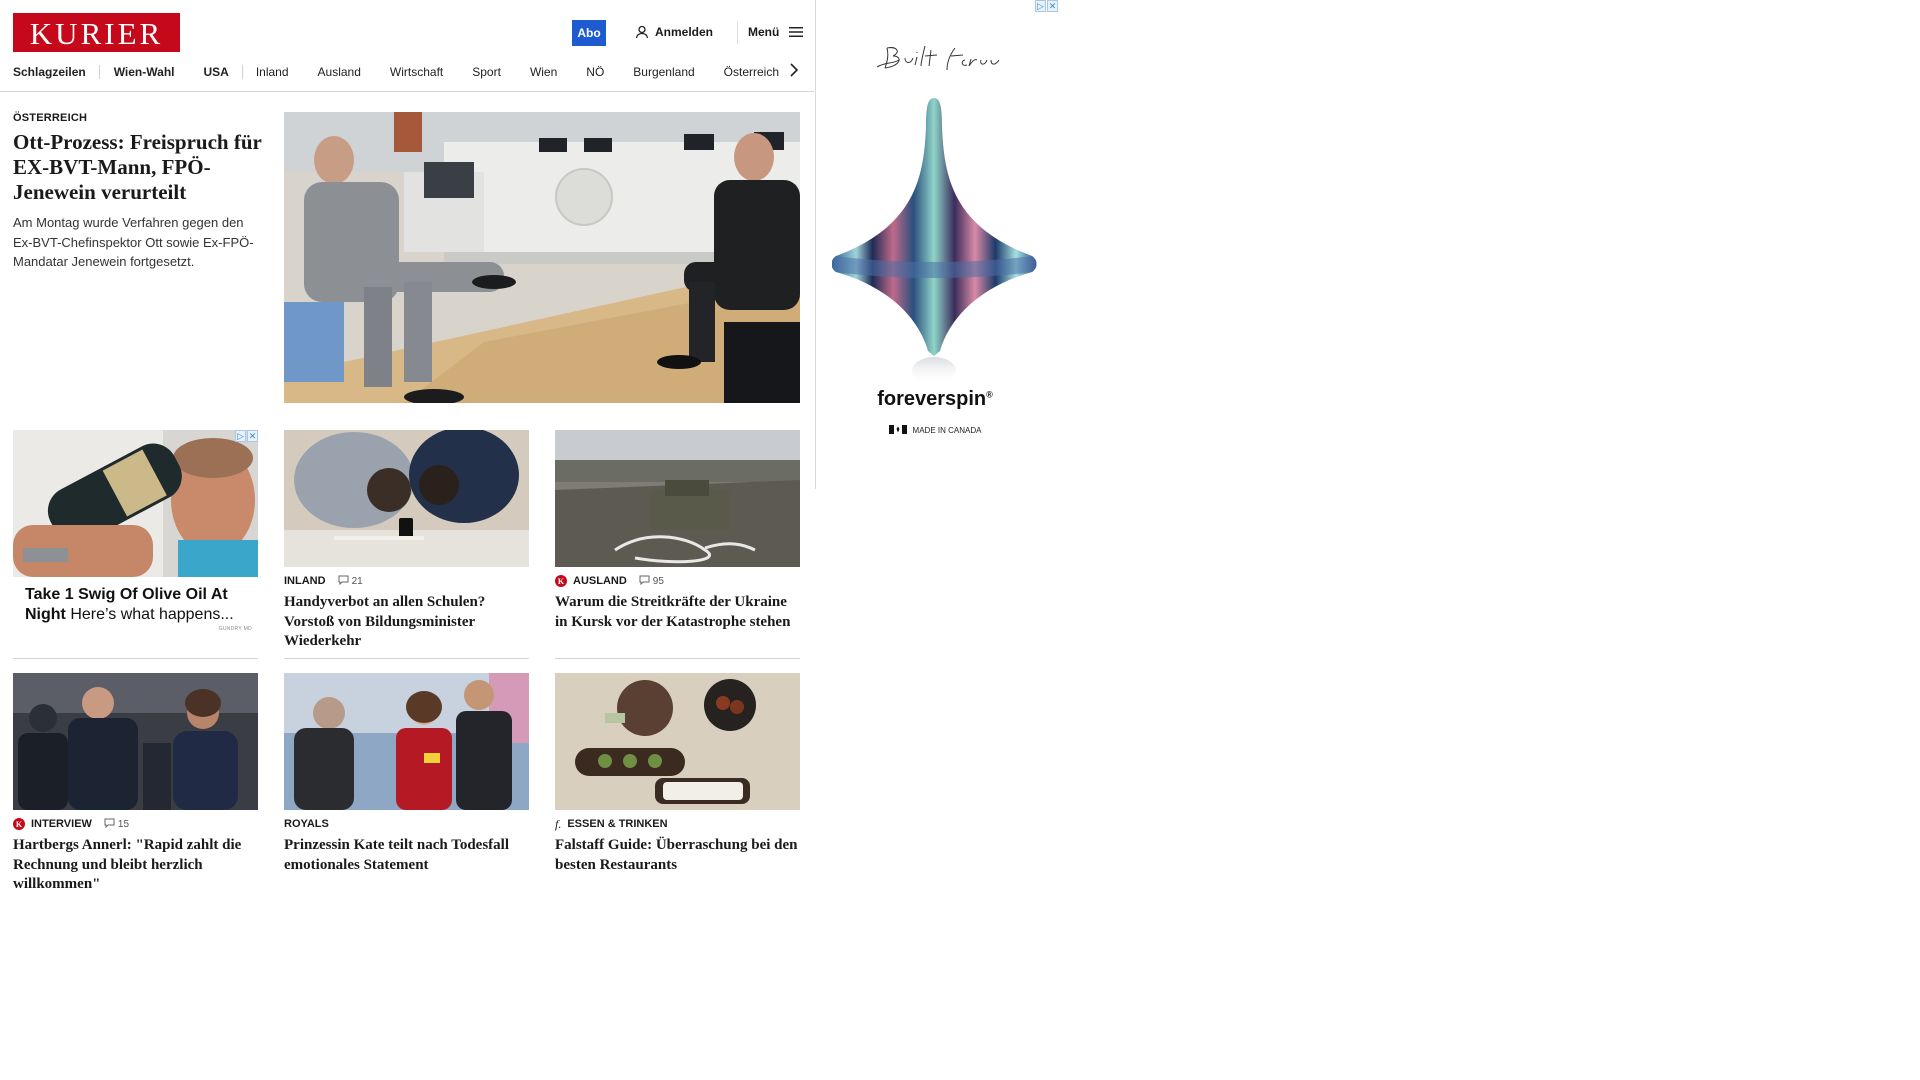 The height and width of the screenshot is (1080, 1920). I want to click on article-kicker: ROYALS, so click(306, 824).